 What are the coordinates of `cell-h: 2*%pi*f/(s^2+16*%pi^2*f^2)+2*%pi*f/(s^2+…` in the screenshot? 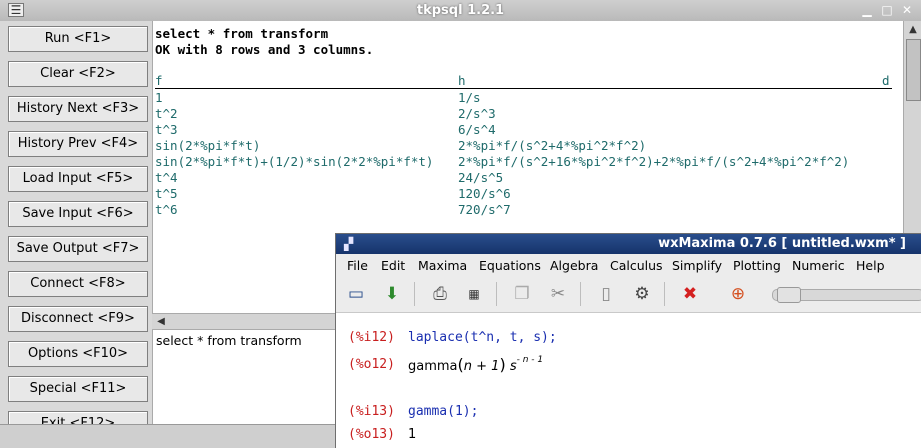 It's located at (654, 161).